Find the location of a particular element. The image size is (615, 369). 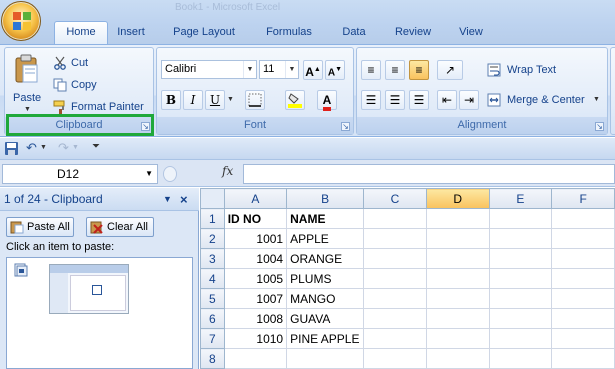

column-header-a: A is located at coordinates (255, 198).